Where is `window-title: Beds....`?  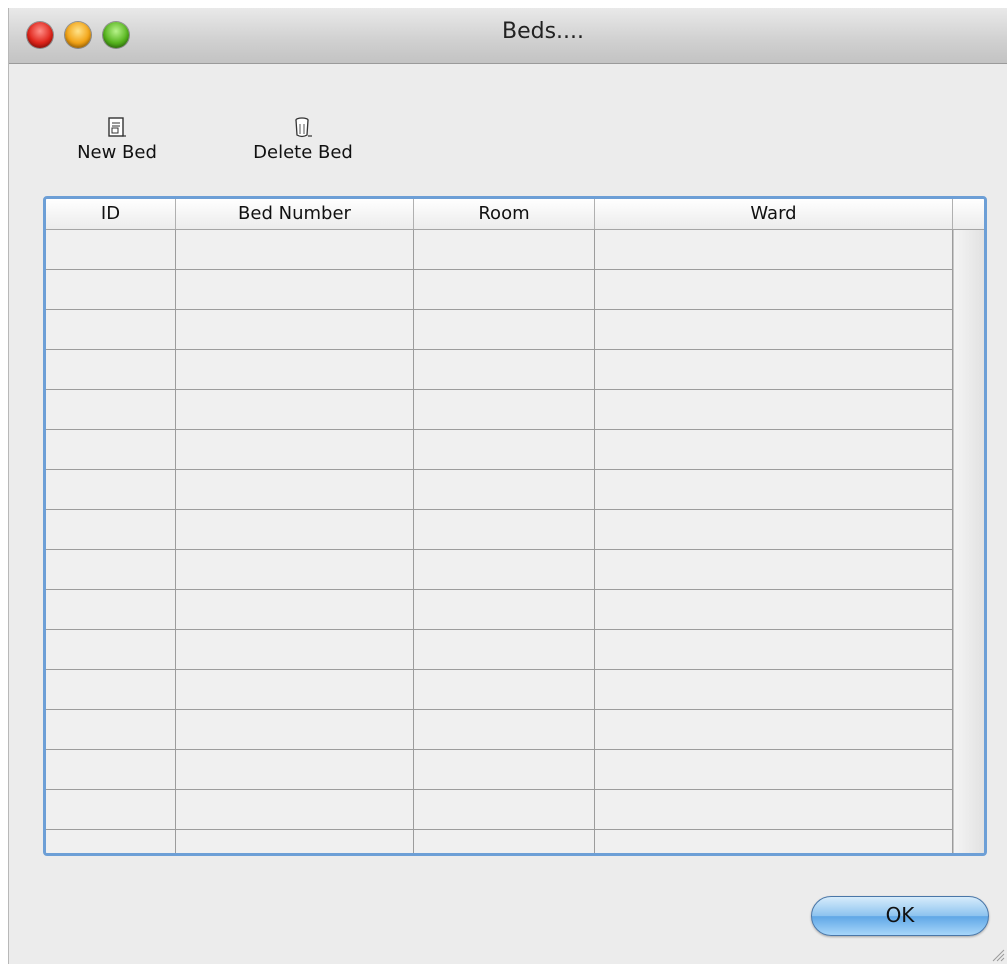 window-title: Beds.... is located at coordinates (543, 31).